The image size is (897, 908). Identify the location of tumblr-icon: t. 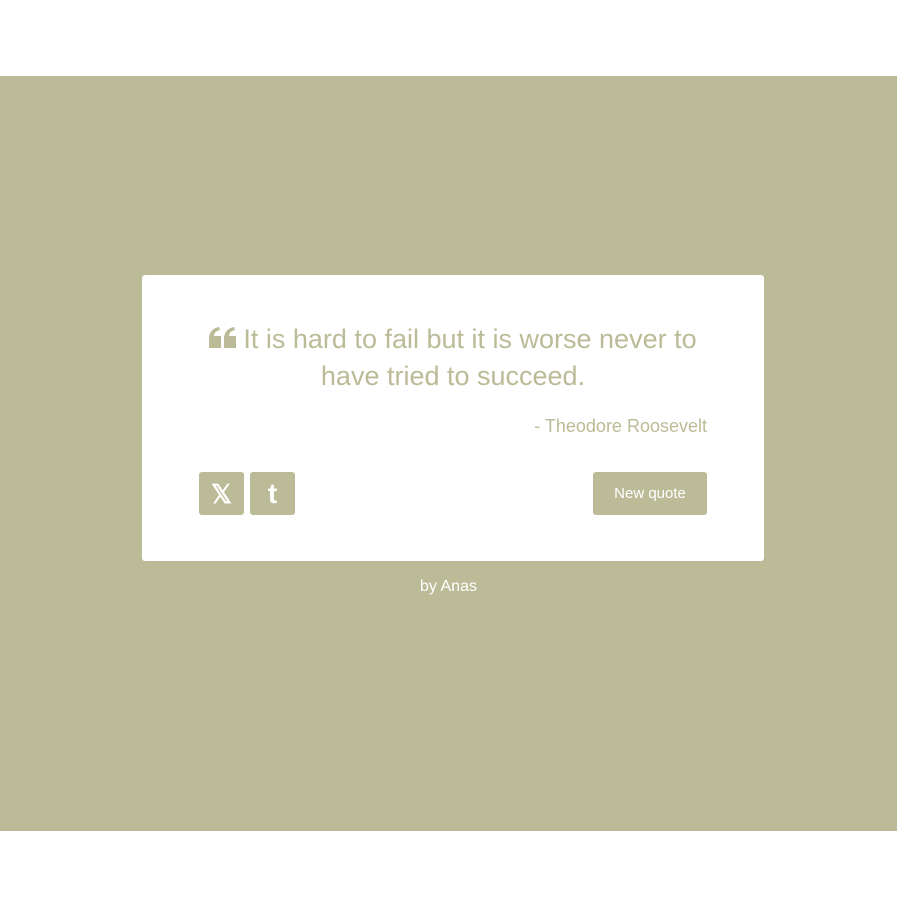
(272, 493).